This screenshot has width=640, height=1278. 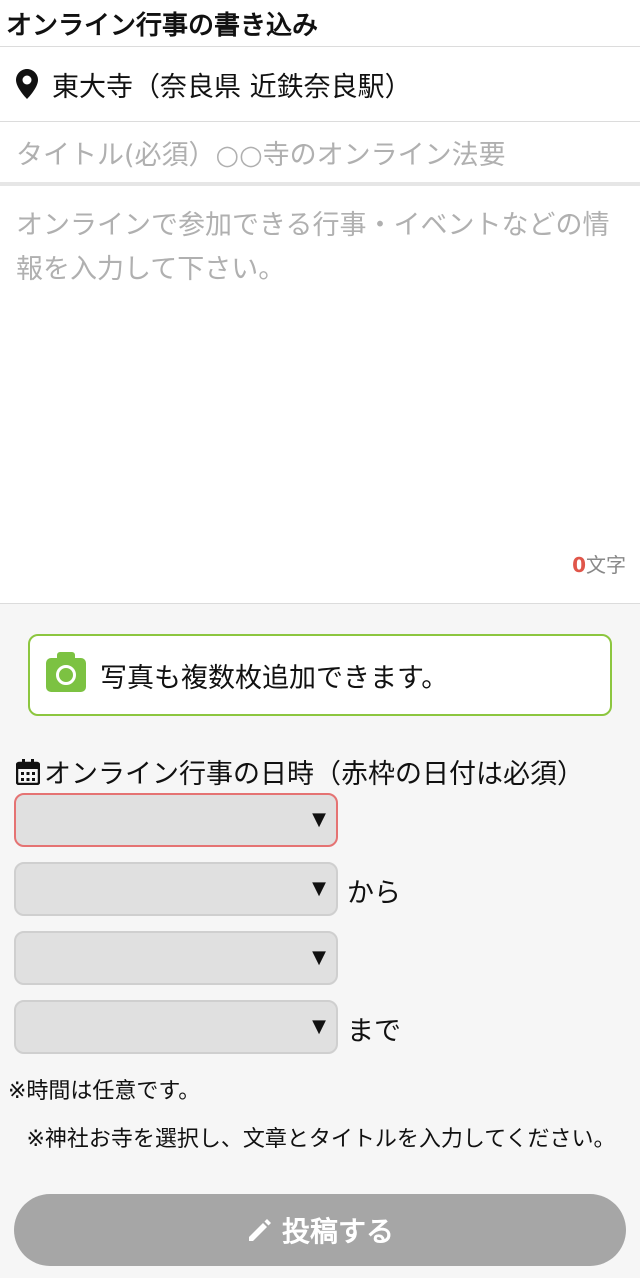 I want to click on start-time-select: ▼, so click(x=176, y=889).